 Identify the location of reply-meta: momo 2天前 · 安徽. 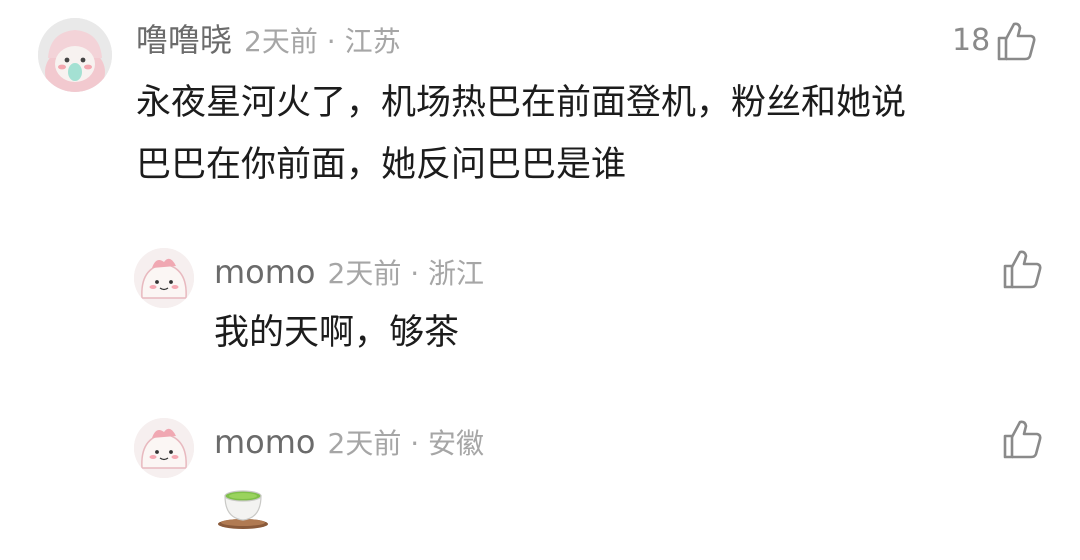
(349, 442).